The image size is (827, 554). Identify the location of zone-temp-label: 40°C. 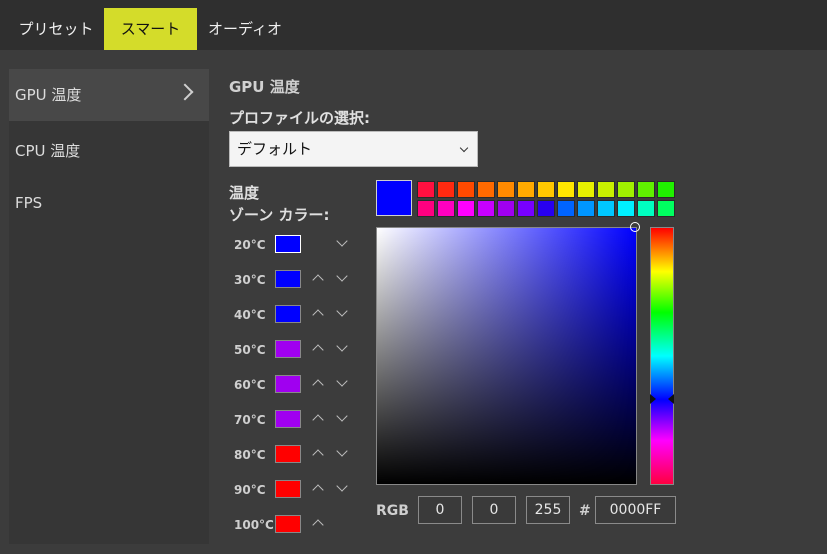
(250, 315).